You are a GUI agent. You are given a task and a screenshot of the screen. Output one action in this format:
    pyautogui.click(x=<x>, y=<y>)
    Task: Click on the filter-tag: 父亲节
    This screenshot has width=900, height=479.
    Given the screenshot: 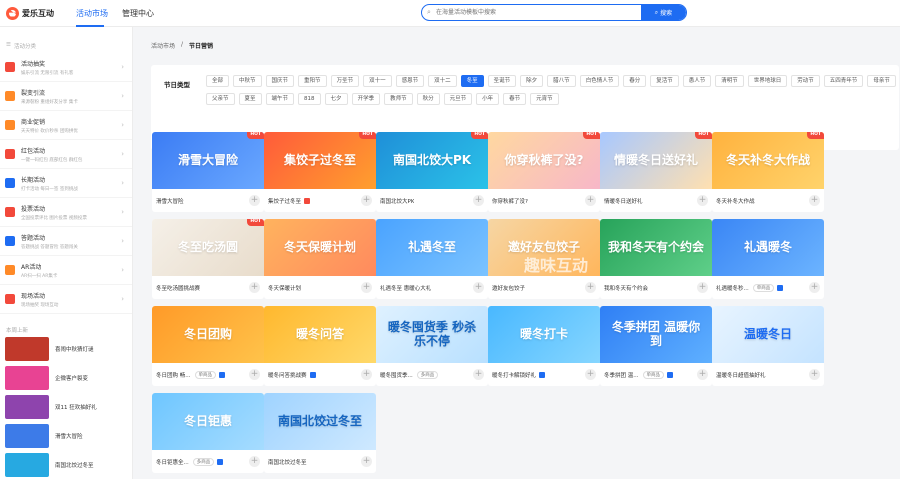 What is the action you would take?
    pyautogui.click(x=220, y=99)
    